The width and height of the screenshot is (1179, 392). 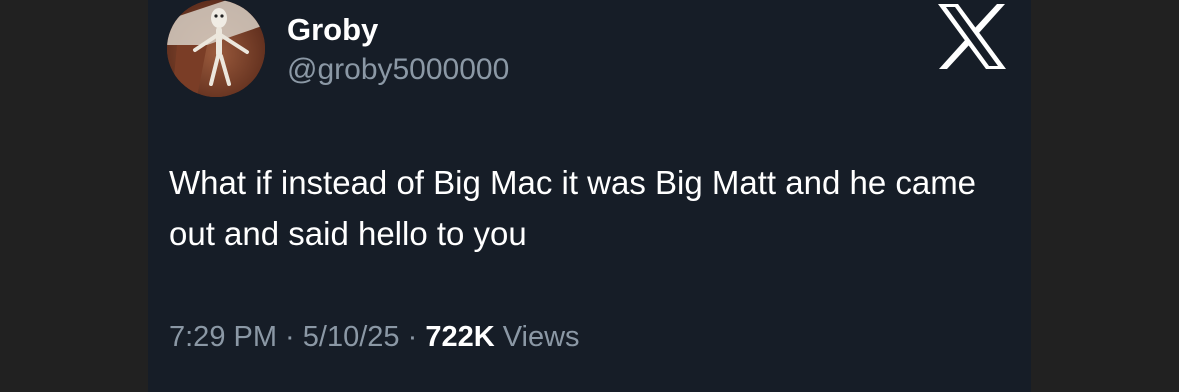 I want to click on tweet-time: 7:29 PM, so click(x=223, y=337).